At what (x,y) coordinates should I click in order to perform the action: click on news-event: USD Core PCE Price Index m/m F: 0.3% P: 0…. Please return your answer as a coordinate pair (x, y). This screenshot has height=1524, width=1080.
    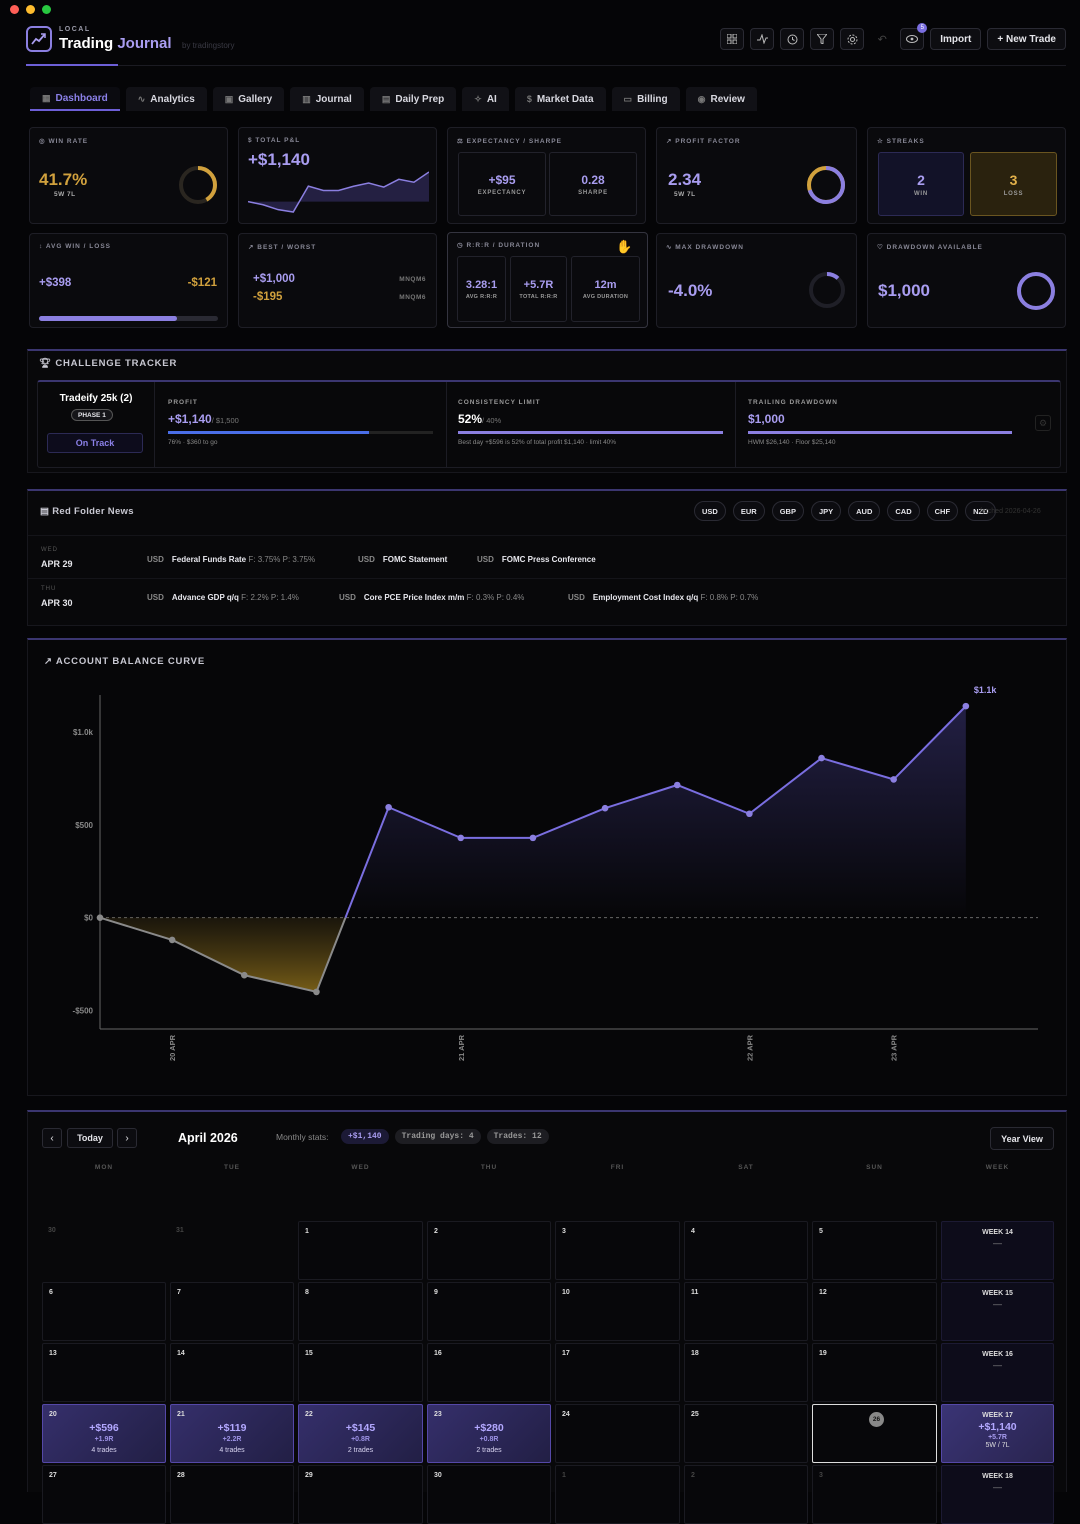
    Looking at the image, I should click on (431, 597).